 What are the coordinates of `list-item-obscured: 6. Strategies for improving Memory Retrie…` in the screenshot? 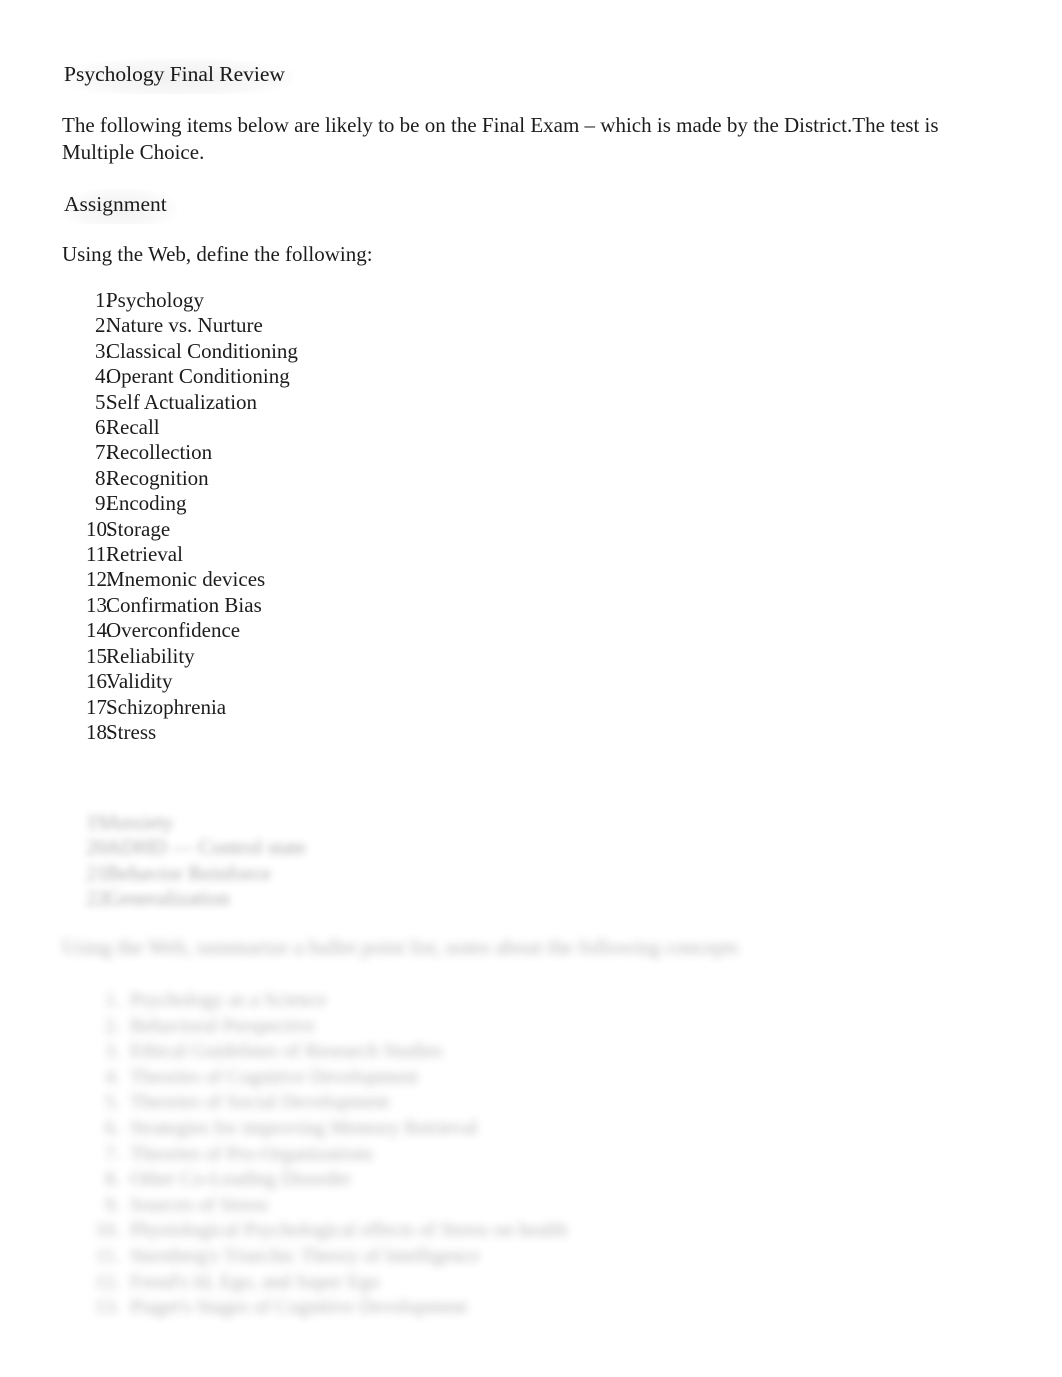 It's located at (328, 1129).